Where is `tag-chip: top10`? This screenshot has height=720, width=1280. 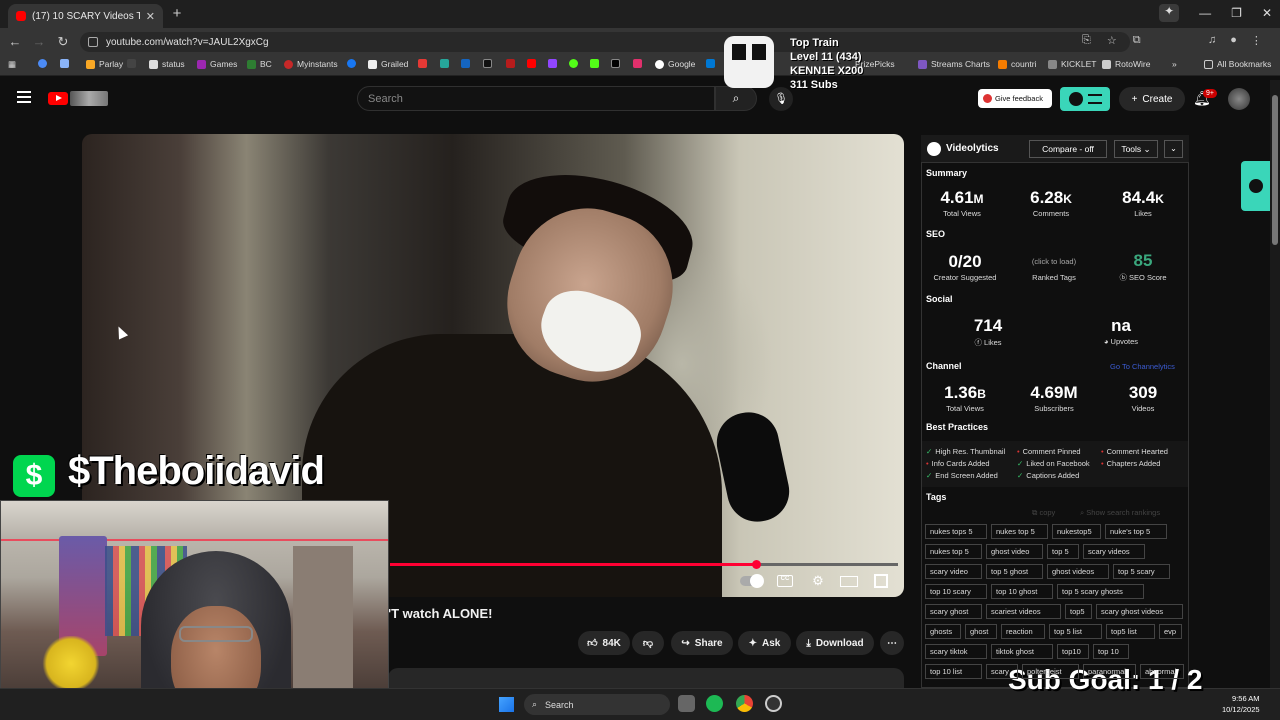
tag-chip: top10 is located at coordinates (1073, 651).